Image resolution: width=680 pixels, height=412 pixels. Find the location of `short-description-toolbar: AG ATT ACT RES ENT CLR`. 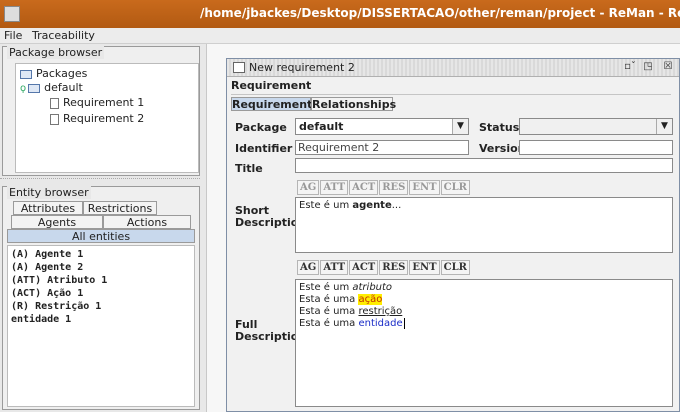

short-description-toolbar: AG ATT ACT RES ENT CLR is located at coordinates (384, 188).